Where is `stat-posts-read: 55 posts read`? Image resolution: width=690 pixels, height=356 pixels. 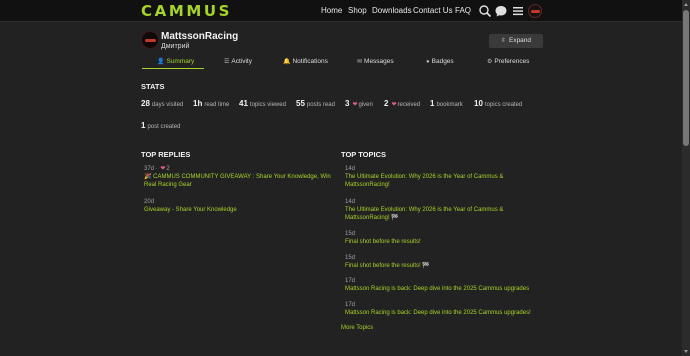
stat-posts-read: 55 posts read is located at coordinates (315, 103).